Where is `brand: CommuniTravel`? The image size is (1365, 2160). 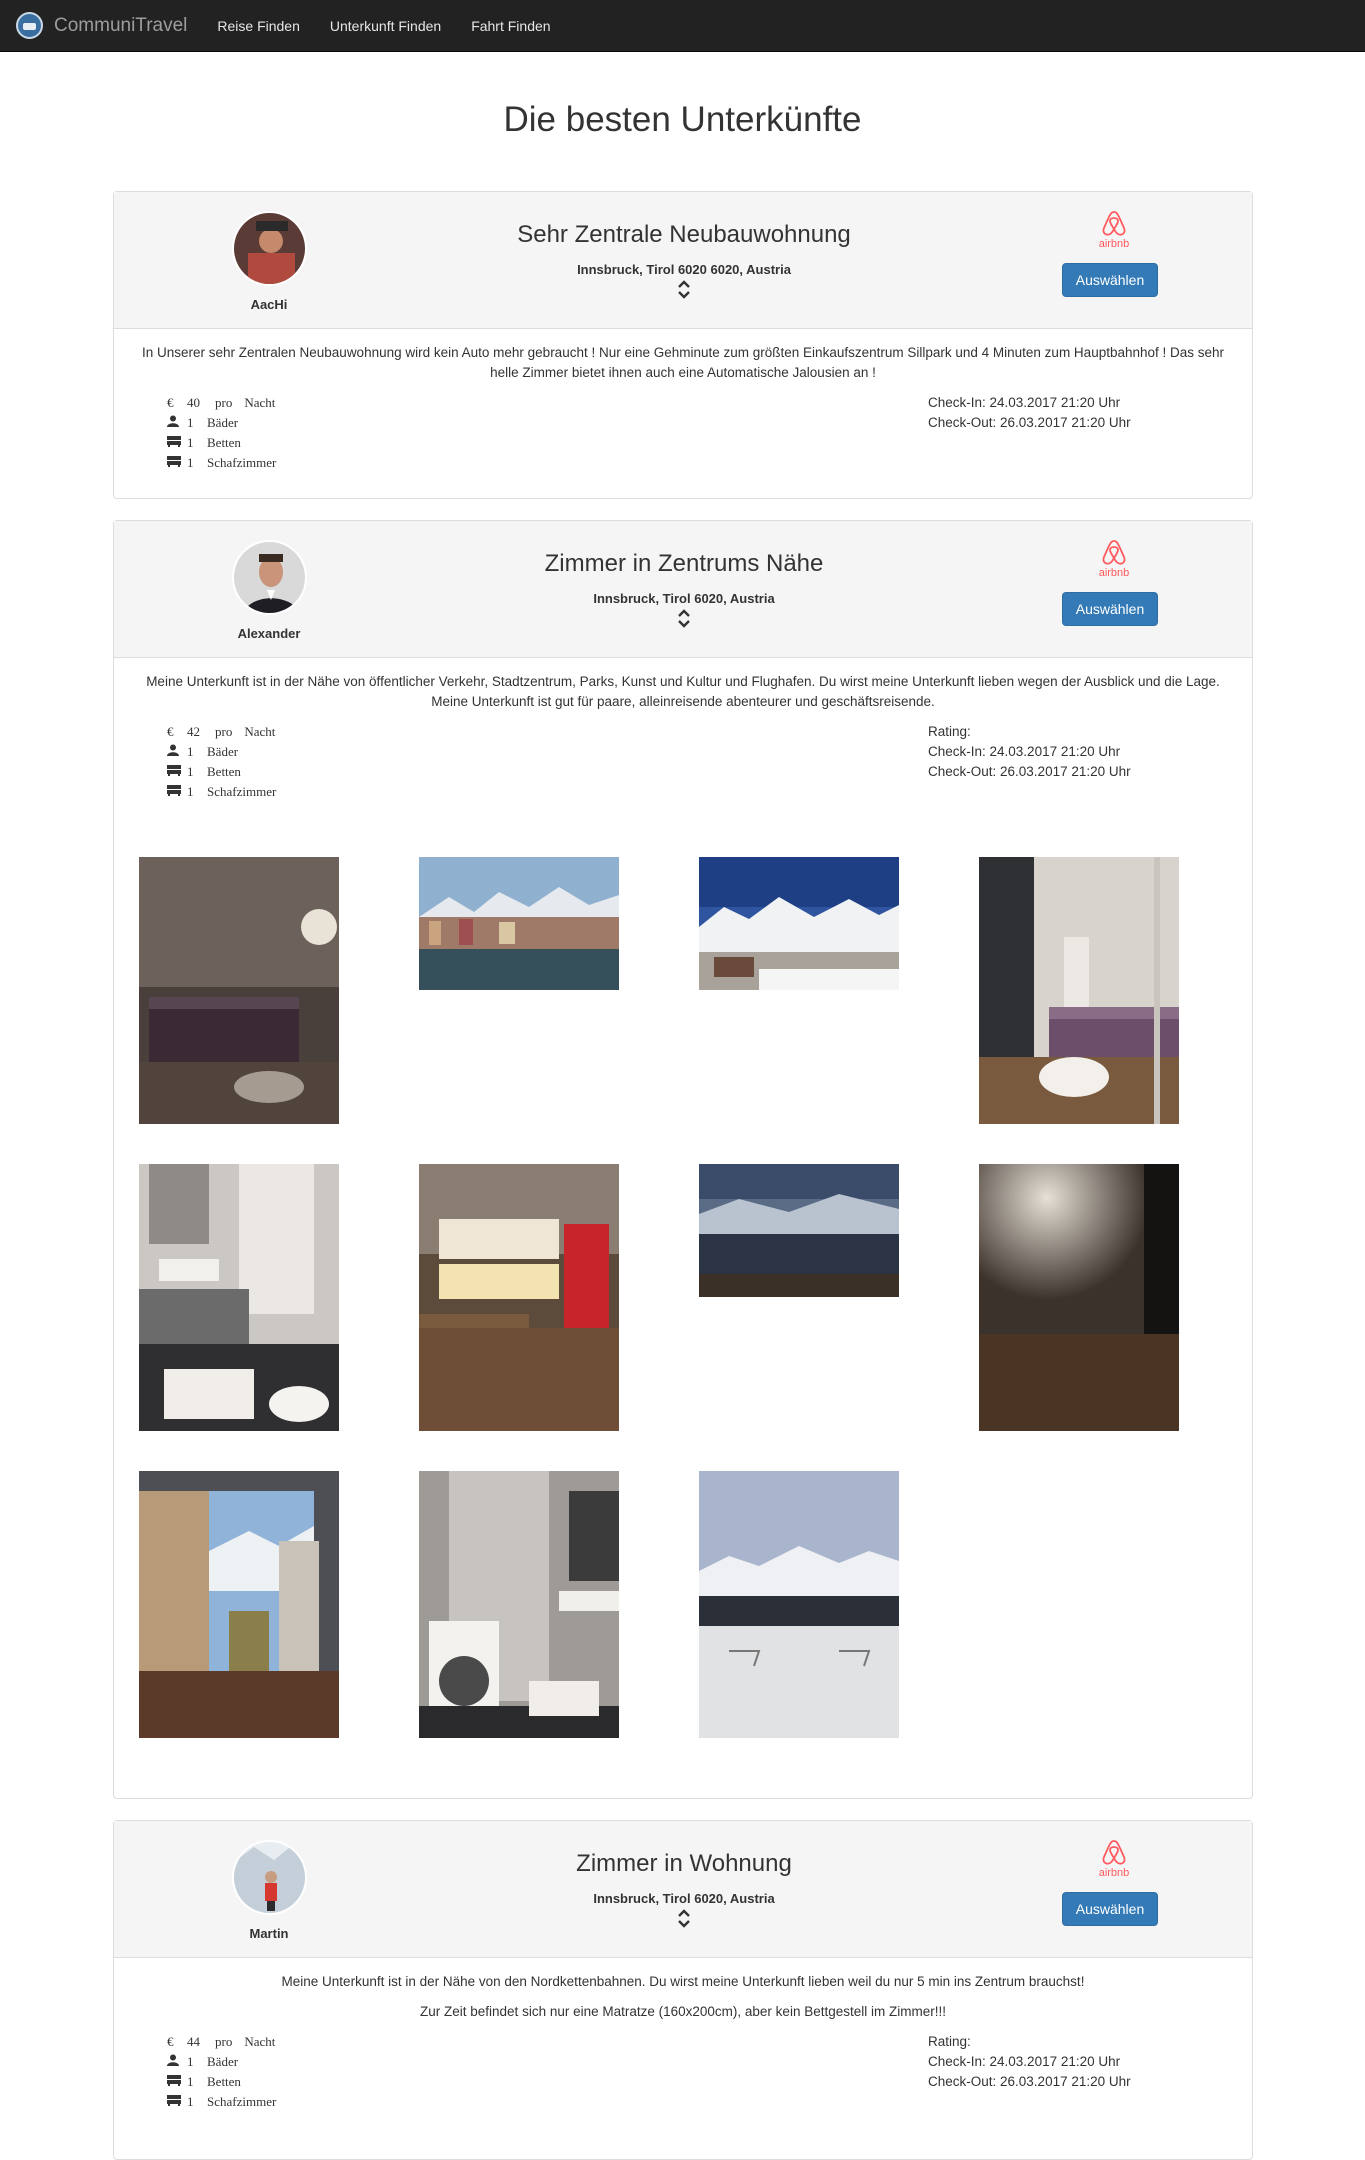 brand: CommuniTravel is located at coordinates (101, 25).